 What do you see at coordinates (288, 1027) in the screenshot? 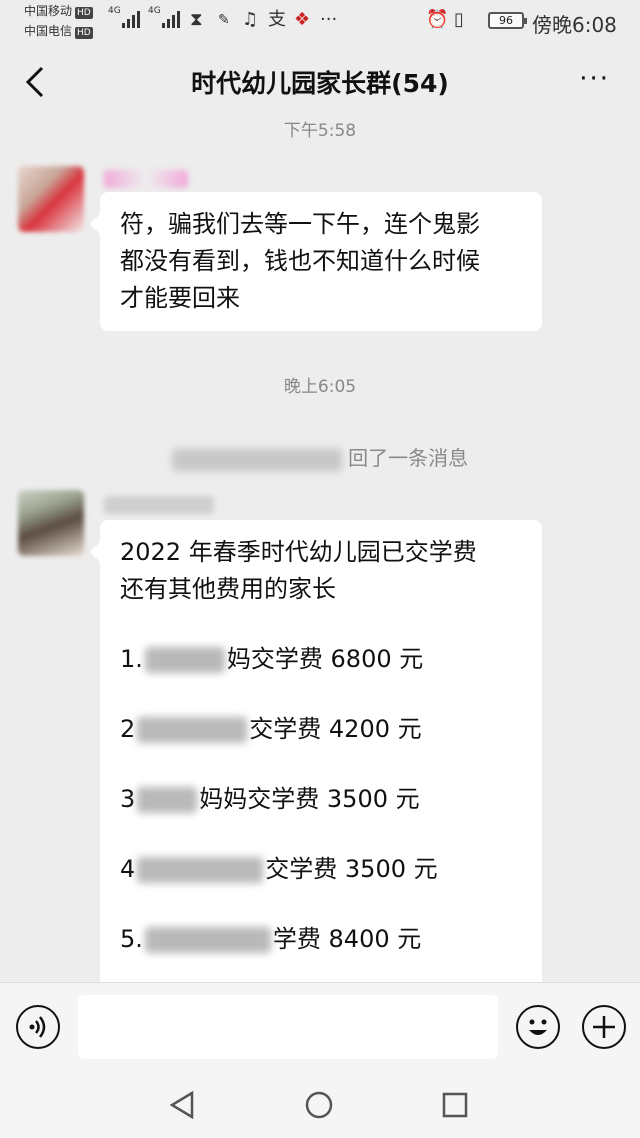
I see `message-input` at bounding box center [288, 1027].